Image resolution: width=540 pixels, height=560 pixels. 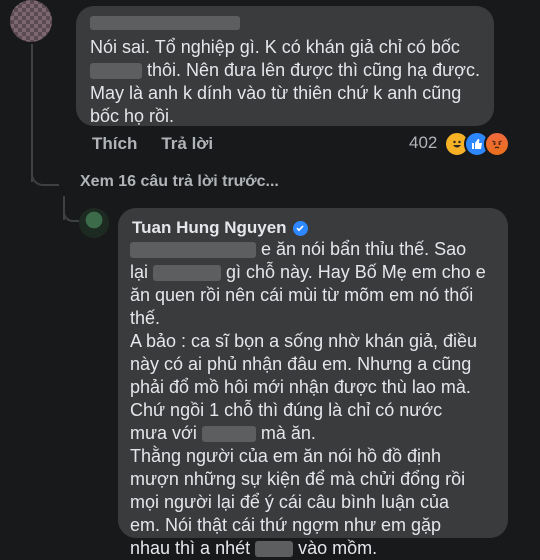 I want to click on author-row: Tuan Hung Nguyen, so click(x=220, y=228).